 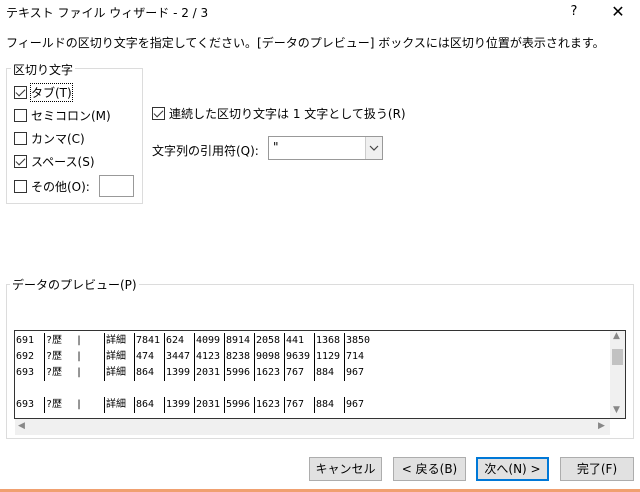 What do you see at coordinates (325, 148) in the screenshot?
I see `text-qualifier-select: "` at bounding box center [325, 148].